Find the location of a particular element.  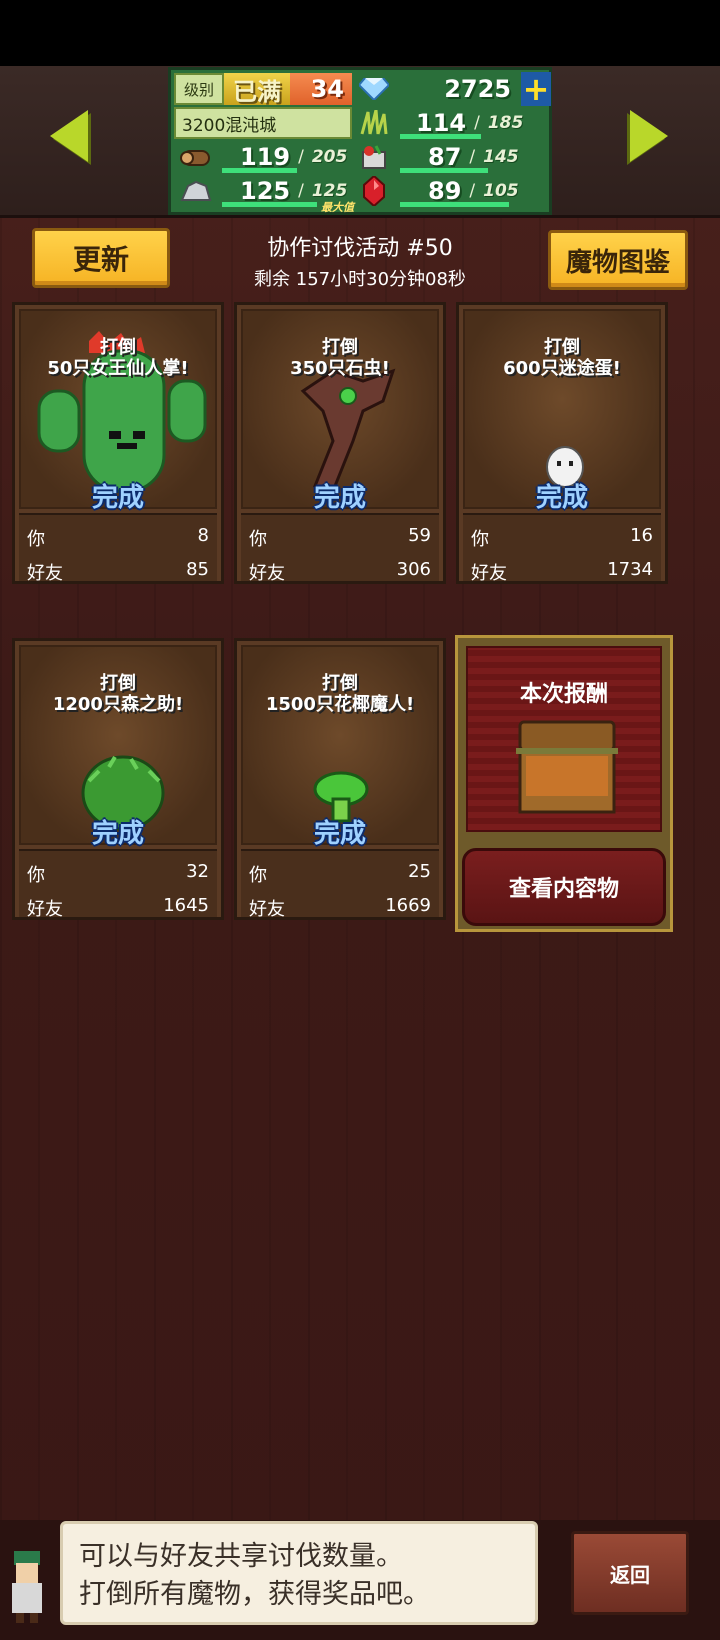

card-title-line2: 350只石虫! is located at coordinates (340, 368).